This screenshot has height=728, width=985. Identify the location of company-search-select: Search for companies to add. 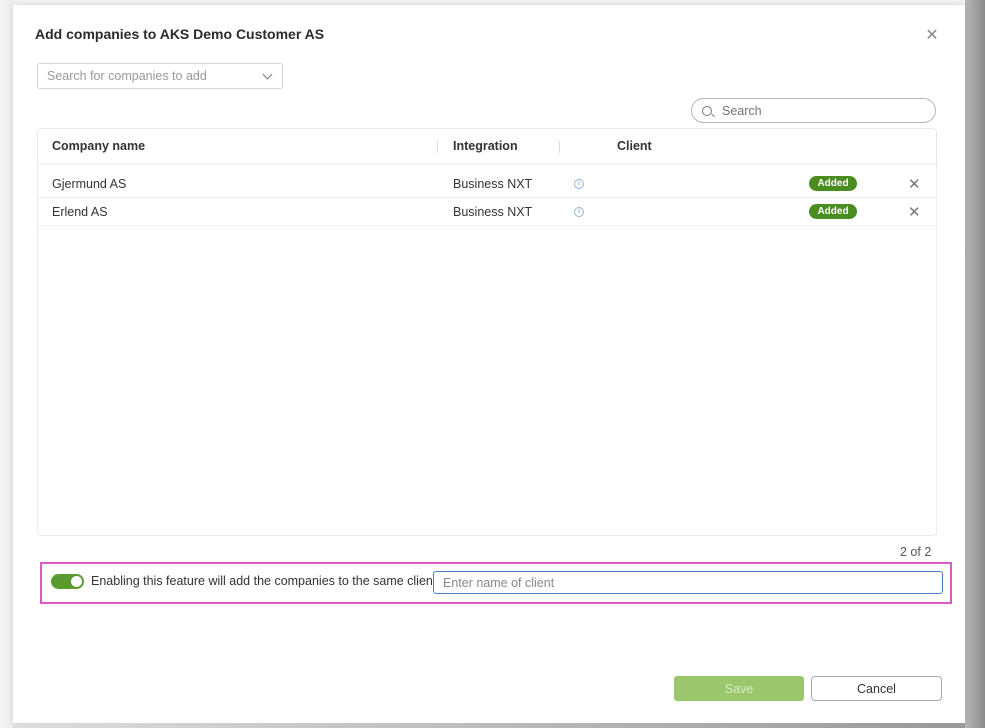
(160, 76).